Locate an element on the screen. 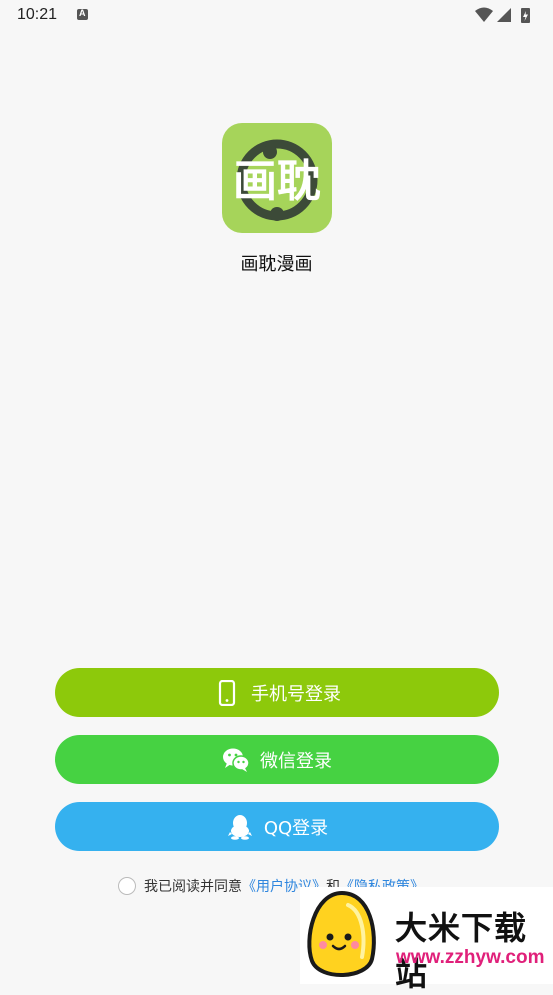  qq-login-label: QQ登录 is located at coordinates (296, 828).